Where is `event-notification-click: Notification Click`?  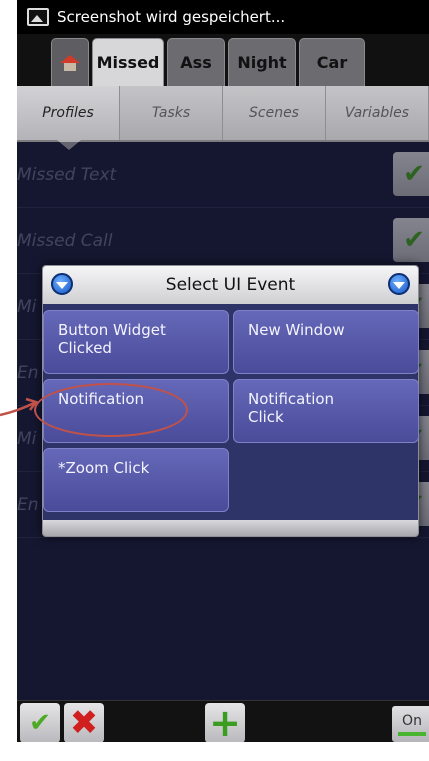 event-notification-click: Notification Click is located at coordinates (326, 411).